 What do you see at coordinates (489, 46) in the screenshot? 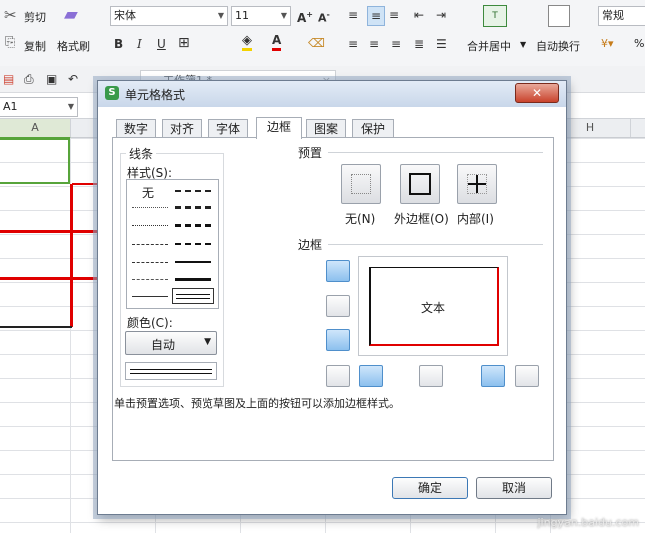
I see `merge-center-button: 合并居中` at bounding box center [489, 46].